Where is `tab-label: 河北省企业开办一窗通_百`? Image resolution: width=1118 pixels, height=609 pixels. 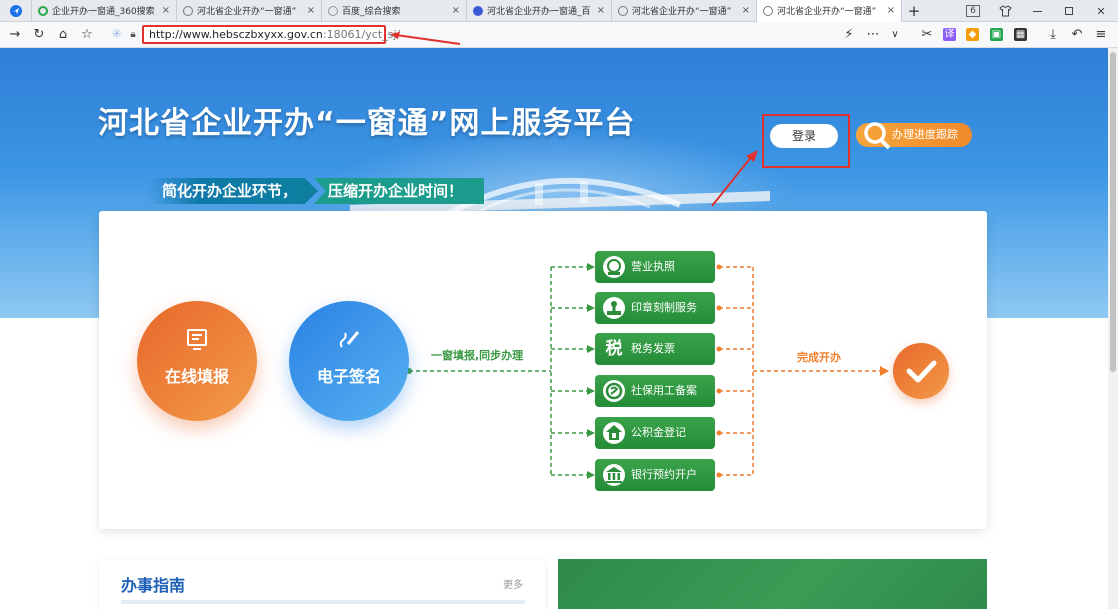
tab-label: 河北省企业开办一窗通_百 is located at coordinates (539, 12).